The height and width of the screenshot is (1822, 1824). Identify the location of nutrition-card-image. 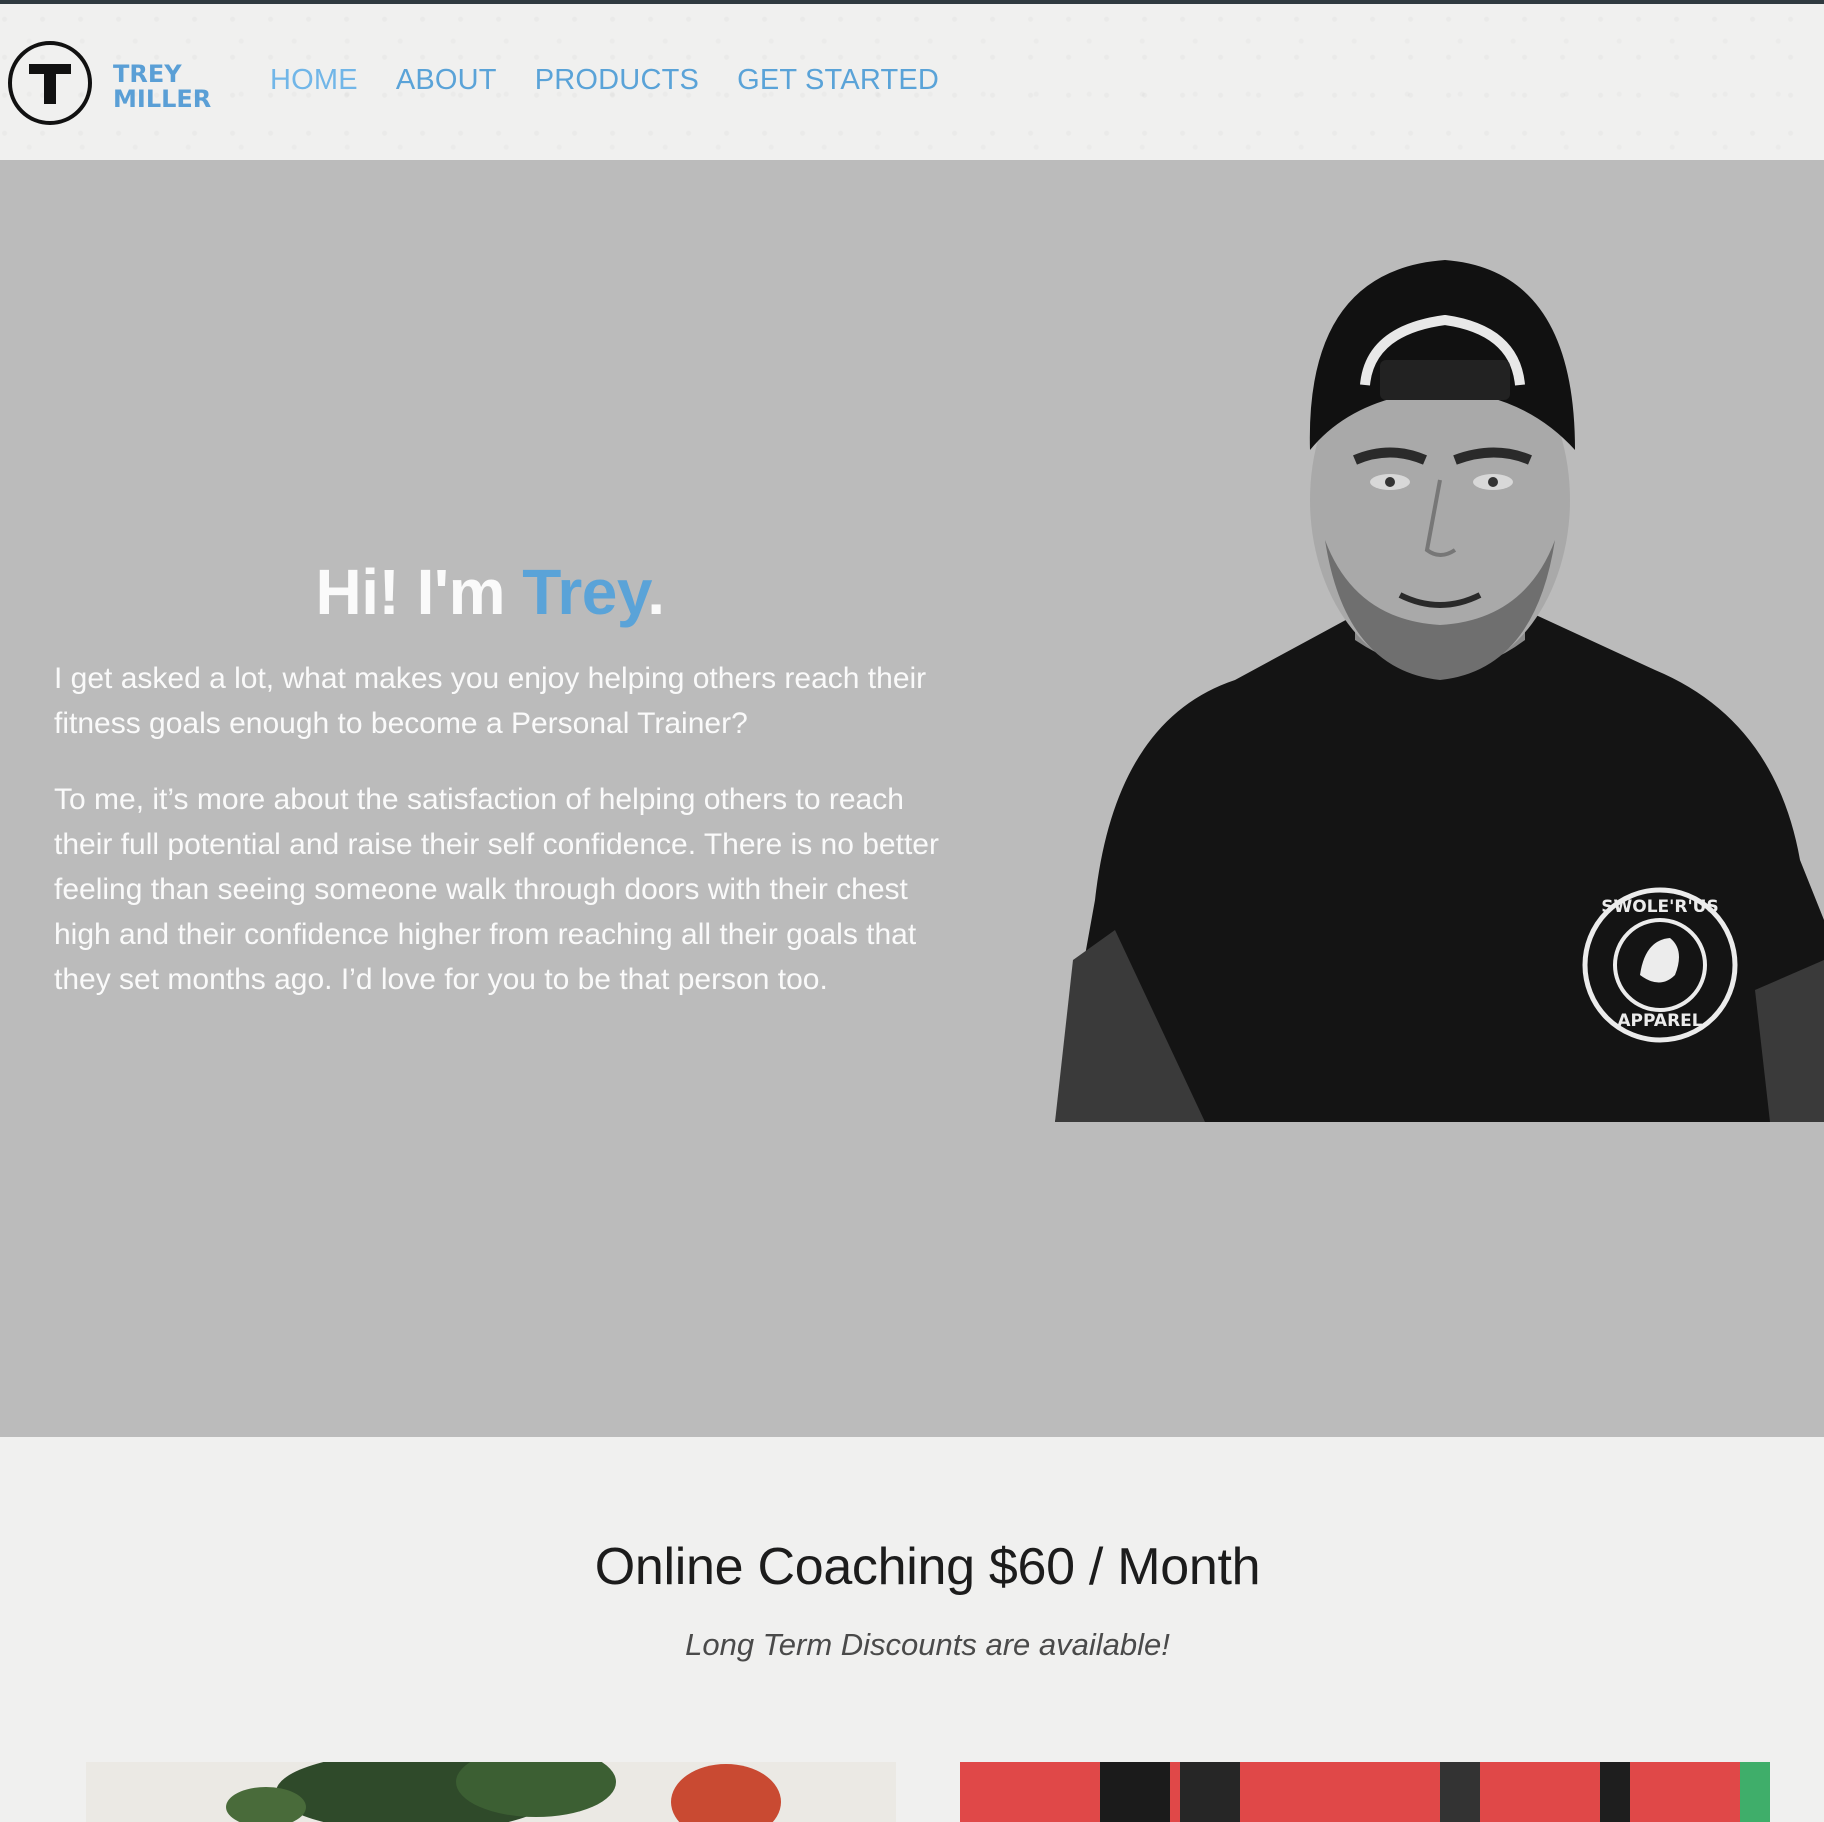
(491, 1792).